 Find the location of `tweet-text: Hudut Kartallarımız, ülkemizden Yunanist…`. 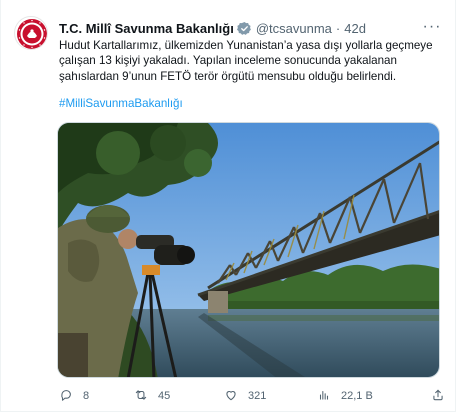

tweet-text: Hudut Kartallarımız, ülkemizden Yunanist… is located at coordinates (246, 61).